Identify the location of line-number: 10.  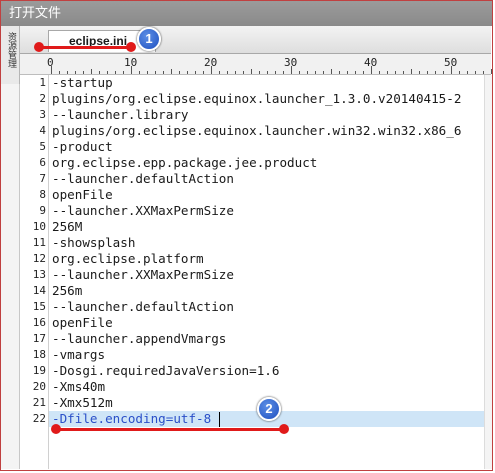
(39, 226).